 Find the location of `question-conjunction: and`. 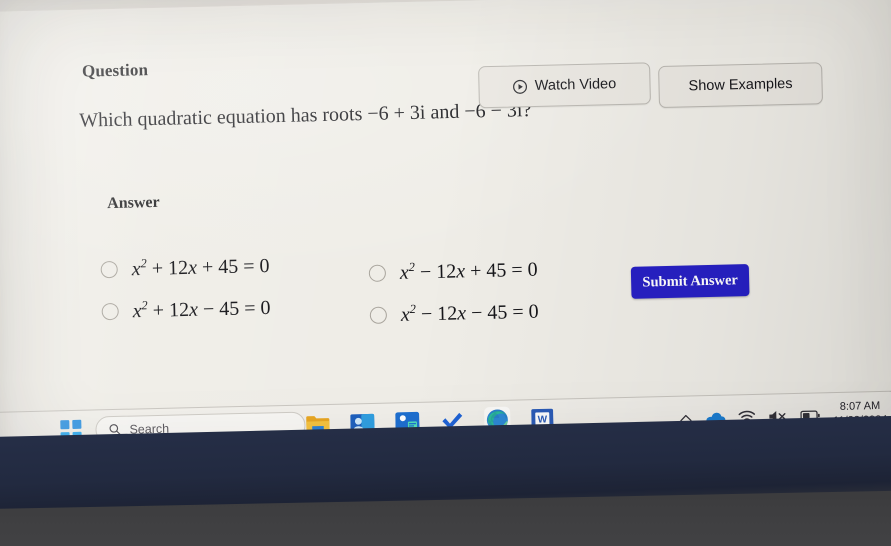

question-conjunction: and is located at coordinates (445, 112).